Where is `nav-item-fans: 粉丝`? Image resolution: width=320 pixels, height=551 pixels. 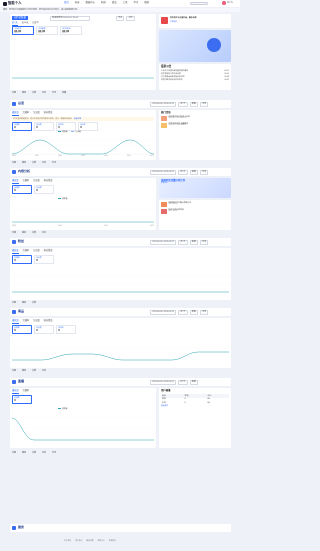 nav-item-fans: 粉丝 is located at coordinates (103, 3).